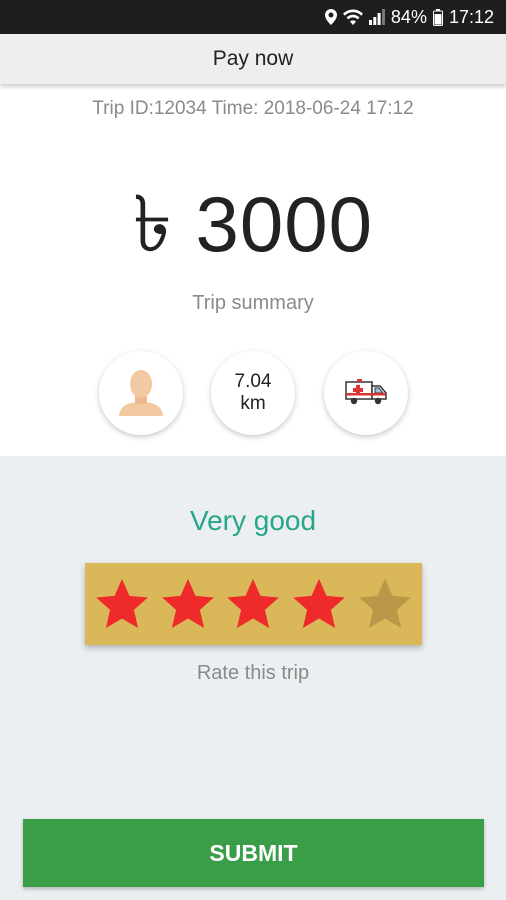 The width and height of the screenshot is (506, 900). I want to click on rating-text: Very good, so click(253, 520).